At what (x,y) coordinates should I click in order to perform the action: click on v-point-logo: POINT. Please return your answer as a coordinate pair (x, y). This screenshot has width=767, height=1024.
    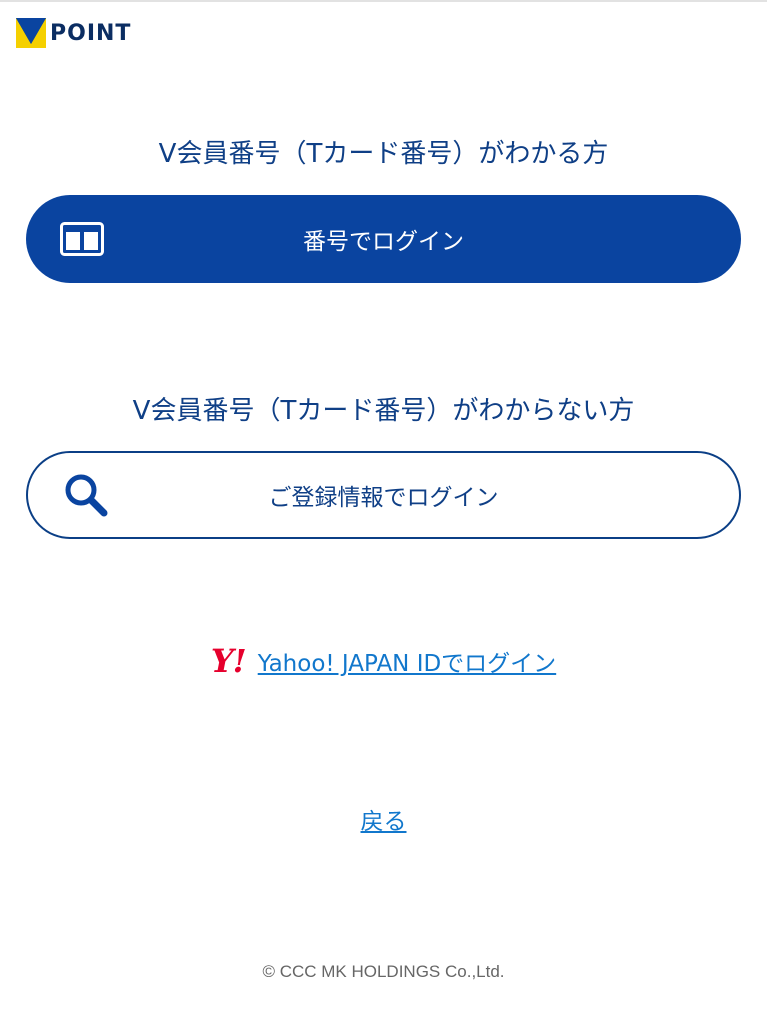
    Looking at the image, I should click on (73, 33).